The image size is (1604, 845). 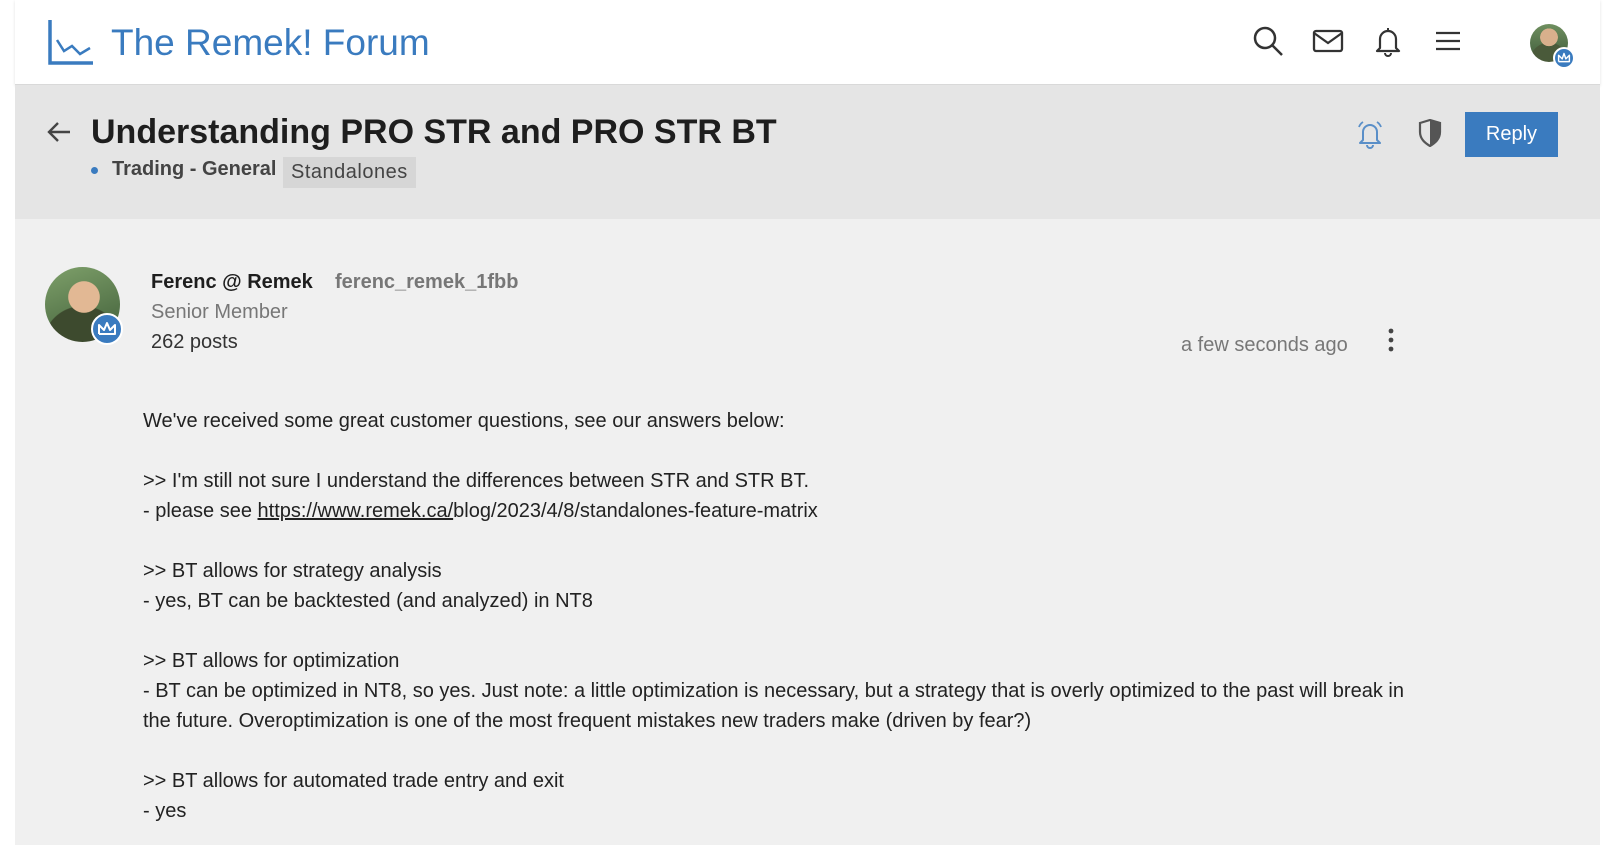 I want to click on watching-bell-icon, so click(x=1370, y=134).